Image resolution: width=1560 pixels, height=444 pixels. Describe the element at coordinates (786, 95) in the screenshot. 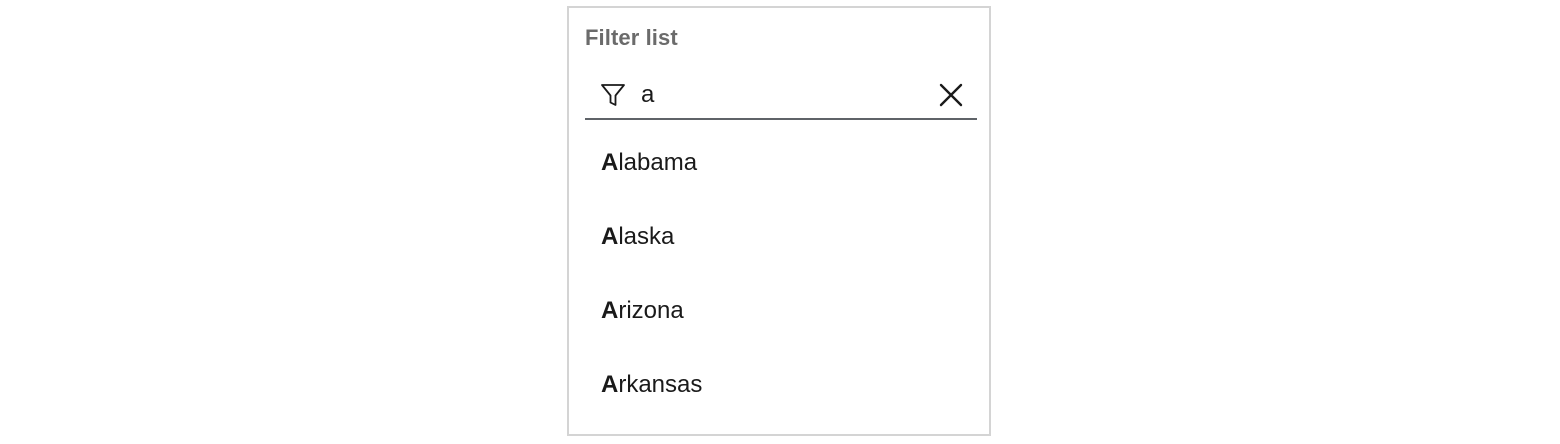

I see `filter-input` at that location.